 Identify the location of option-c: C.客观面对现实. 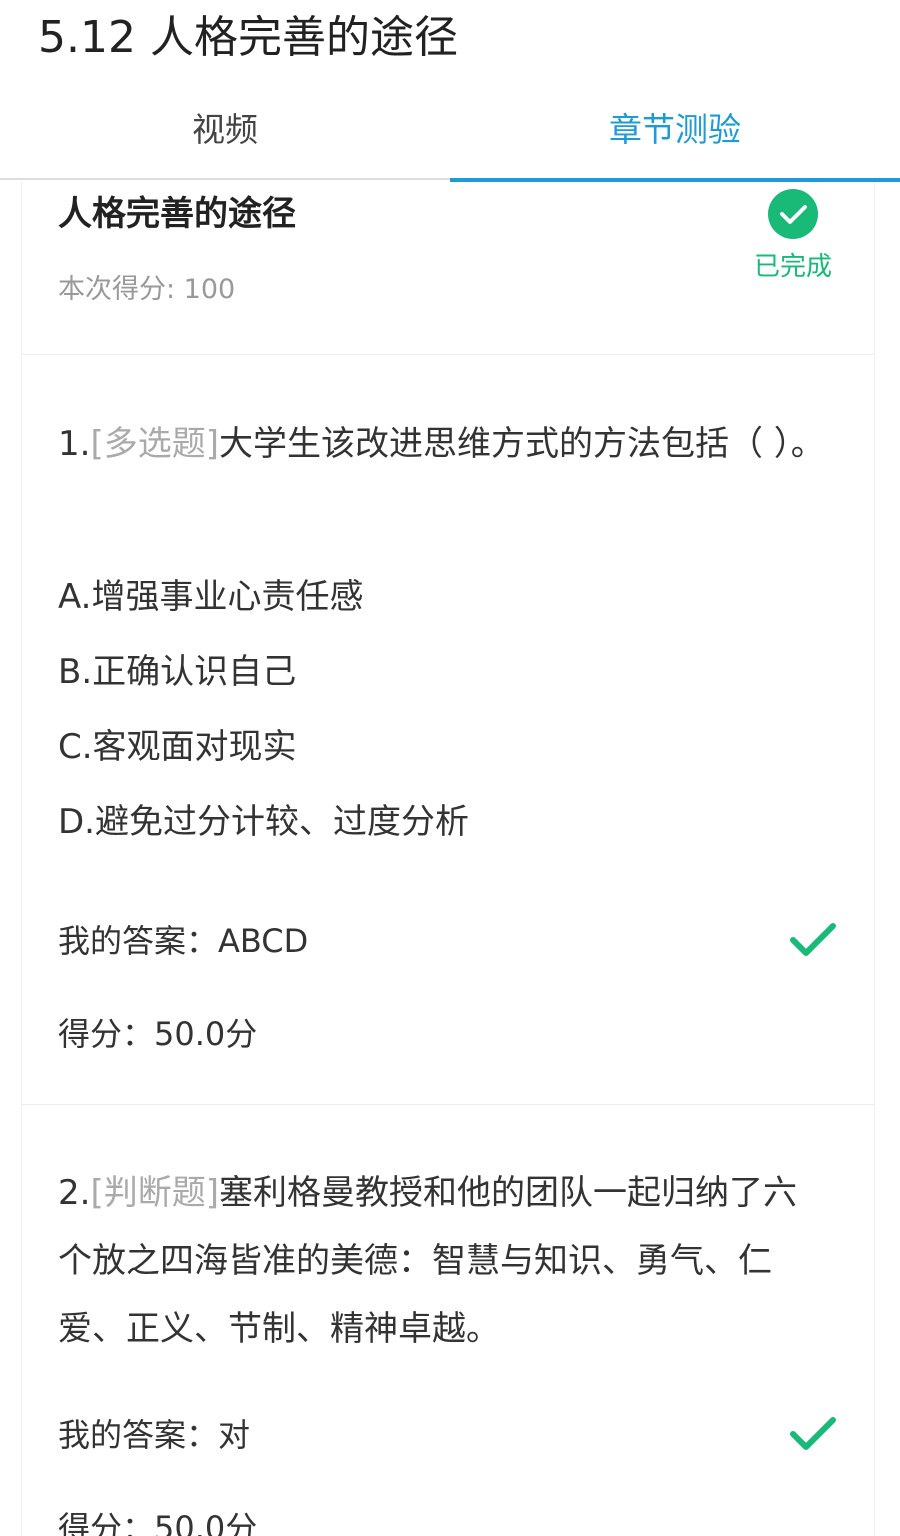
(177, 747).